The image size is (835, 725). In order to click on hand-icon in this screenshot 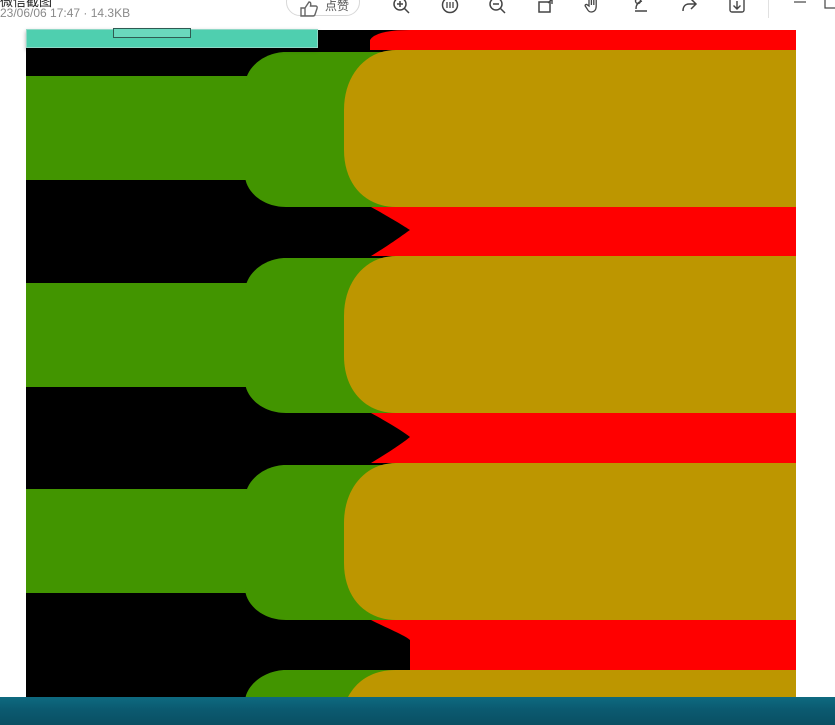, I will do `click(593, 8)`.